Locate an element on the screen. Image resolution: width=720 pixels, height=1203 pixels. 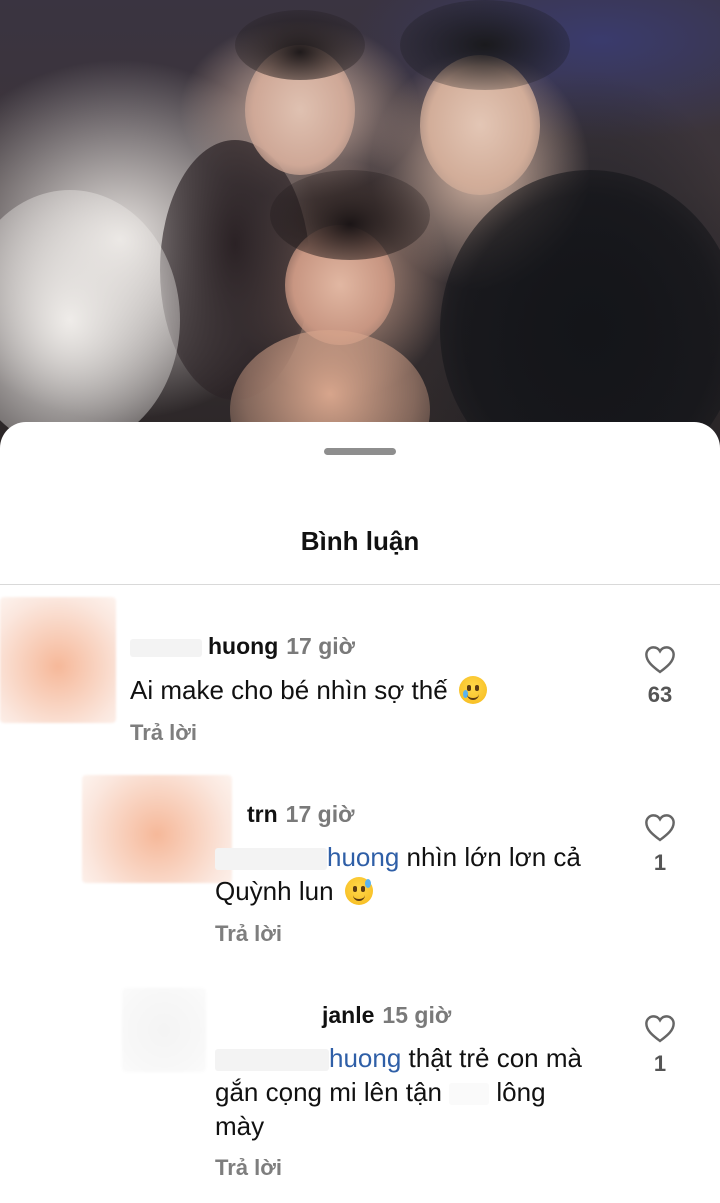
crying-face-emoji is located at coordinates (472, 690).